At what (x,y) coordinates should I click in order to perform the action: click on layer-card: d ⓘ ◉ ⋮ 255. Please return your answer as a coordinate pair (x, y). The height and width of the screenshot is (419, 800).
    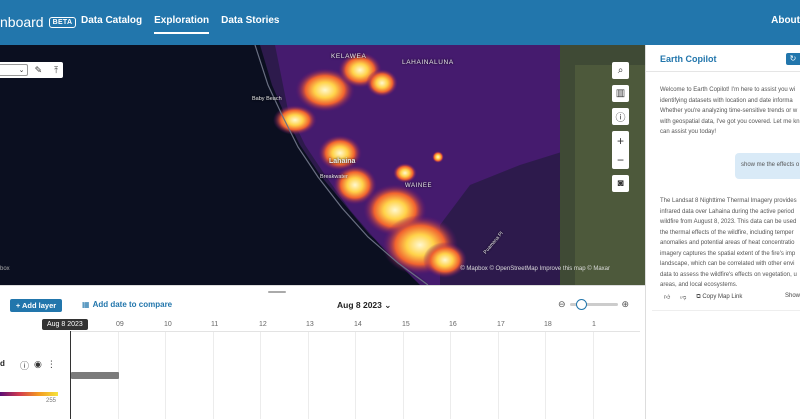
    Looking at the image, I should click on (31, 378).